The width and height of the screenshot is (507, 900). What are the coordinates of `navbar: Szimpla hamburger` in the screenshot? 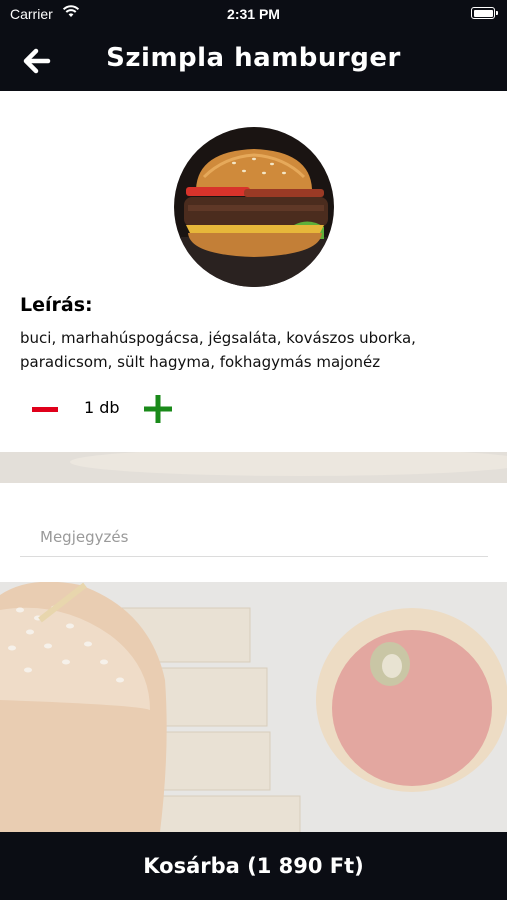 It's located at (253, 59).